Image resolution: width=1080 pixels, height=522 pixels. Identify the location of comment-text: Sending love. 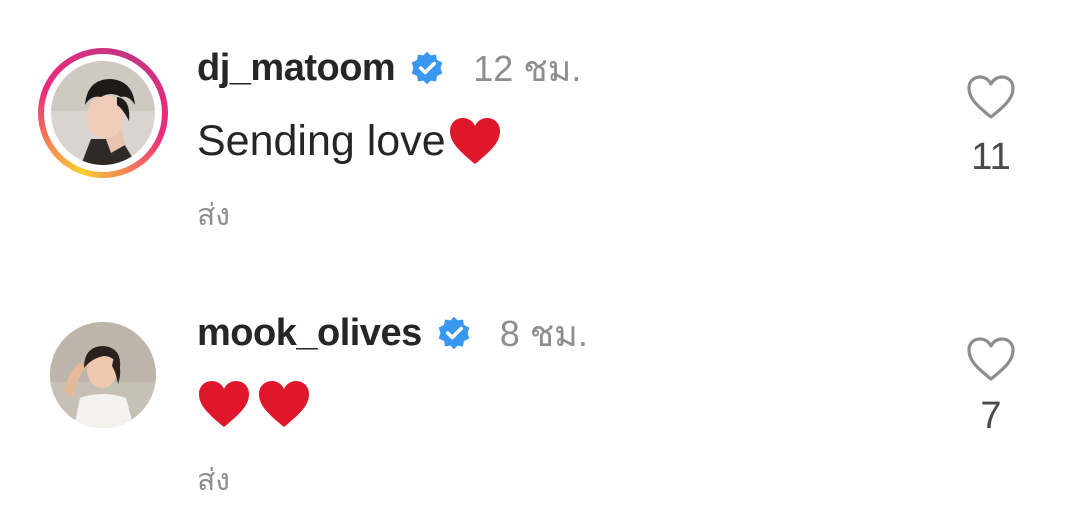
(349, 141).